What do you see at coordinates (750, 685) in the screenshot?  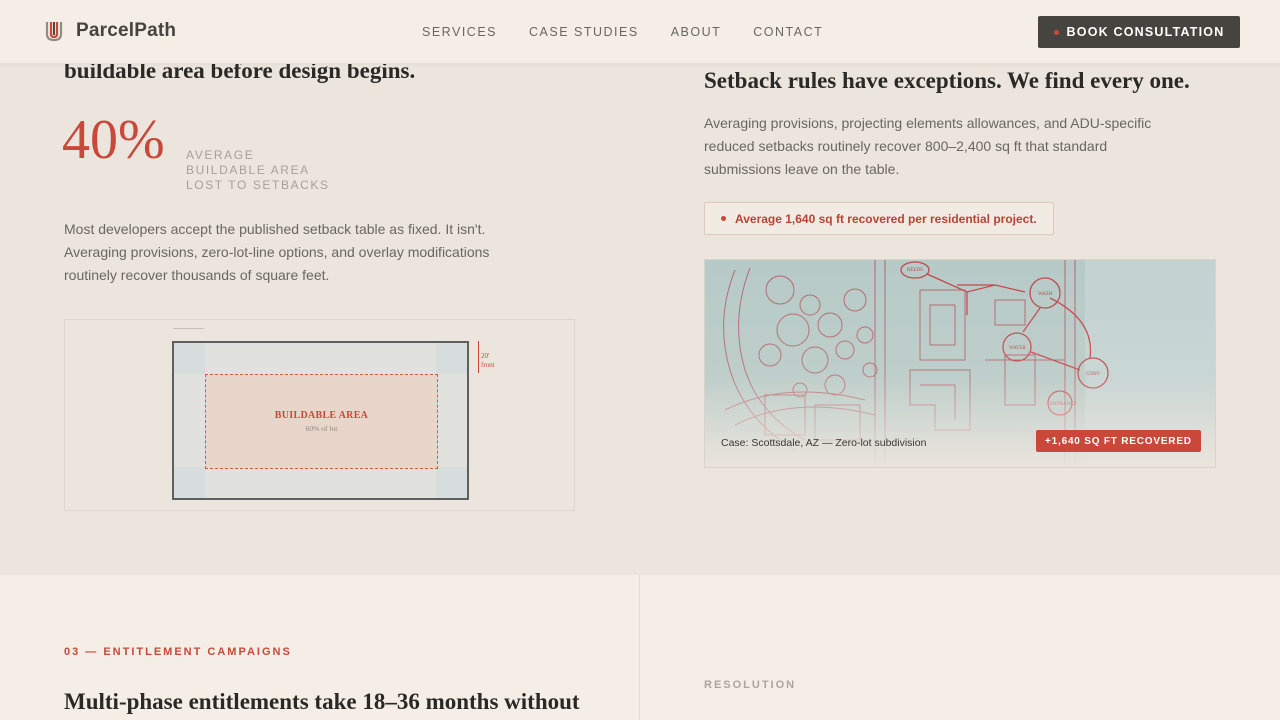 I see `resolution-label: RESOLUTION` at bounding box center [750, 685].